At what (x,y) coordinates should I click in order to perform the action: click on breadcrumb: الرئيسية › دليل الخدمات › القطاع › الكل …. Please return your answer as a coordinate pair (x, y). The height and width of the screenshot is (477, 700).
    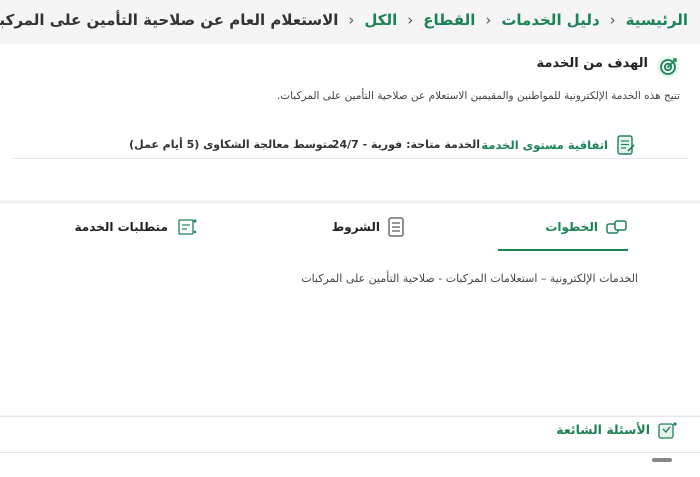
    Looking at the image, I should click on (350, 20).